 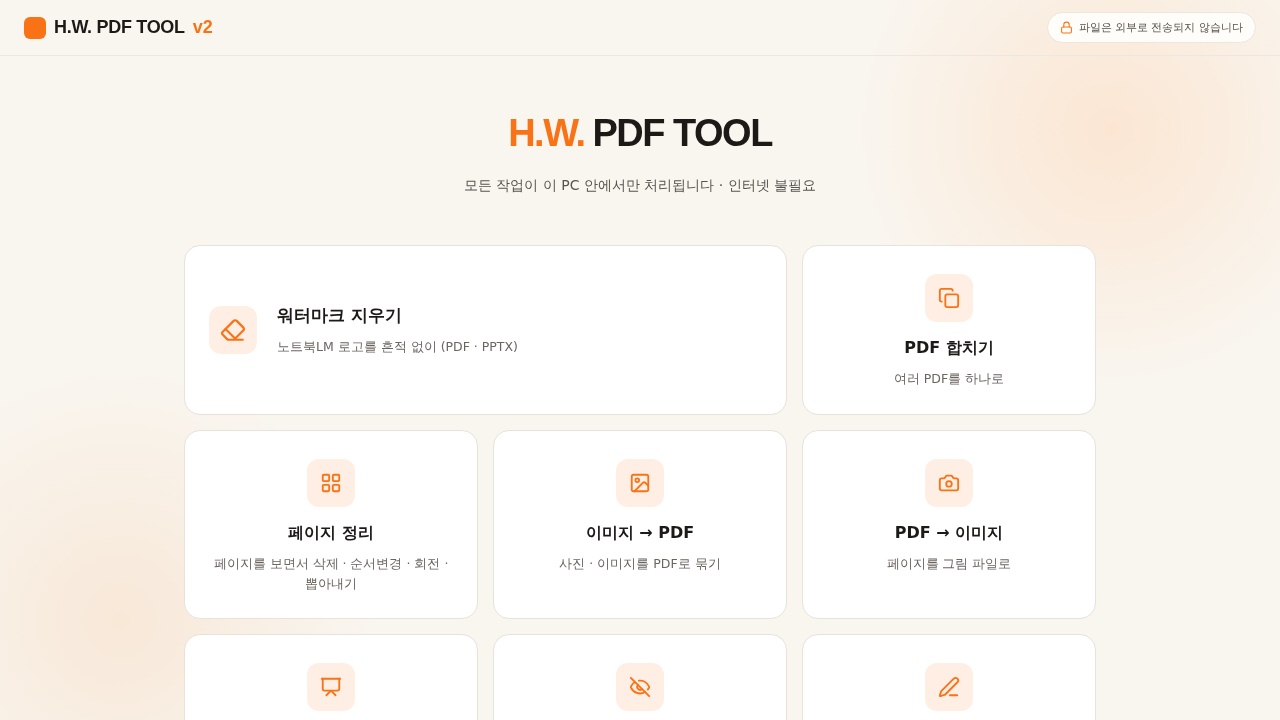 What do you see at coordinates (233, 330) in the screenshot?
I see `eraser-icon` at bounding box center [233, 330].